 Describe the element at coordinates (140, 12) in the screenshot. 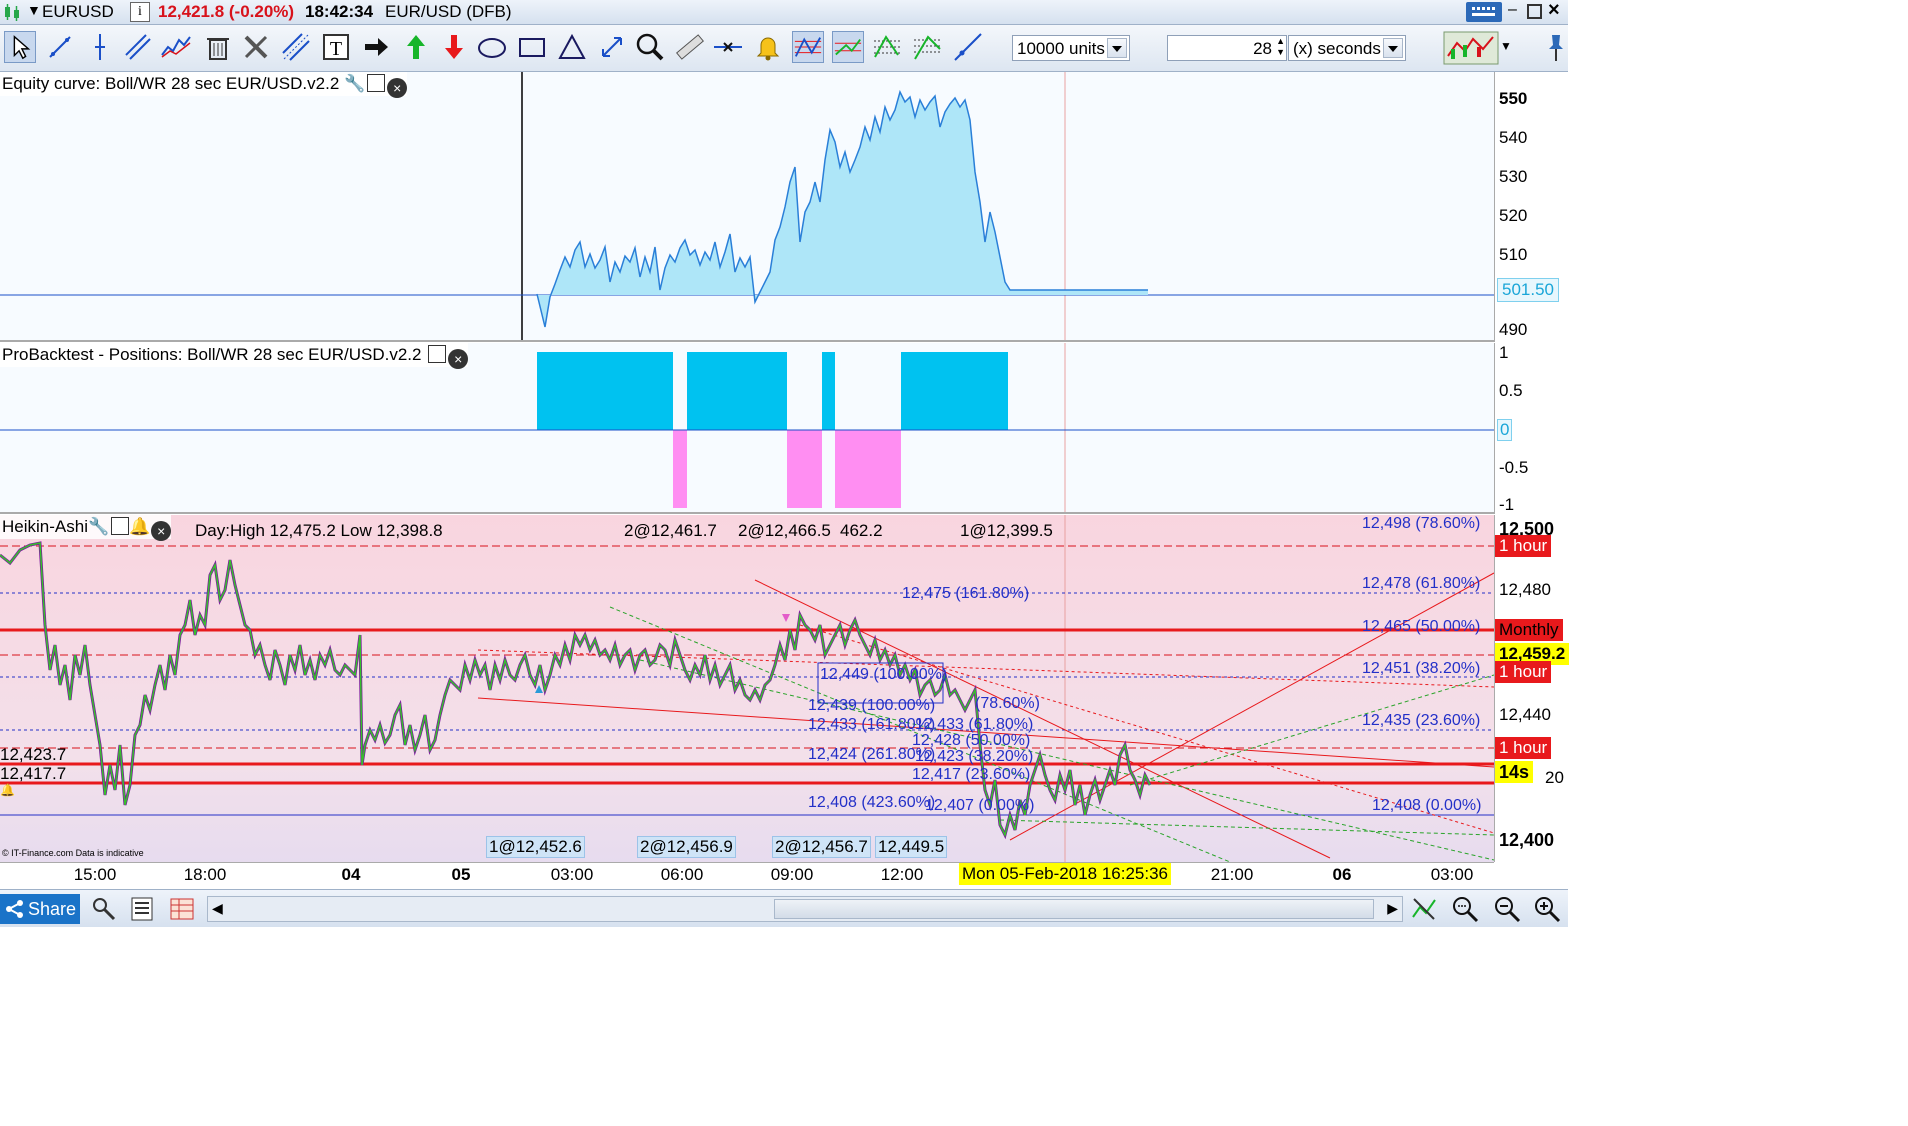

I see `info-icon: i` at that location.